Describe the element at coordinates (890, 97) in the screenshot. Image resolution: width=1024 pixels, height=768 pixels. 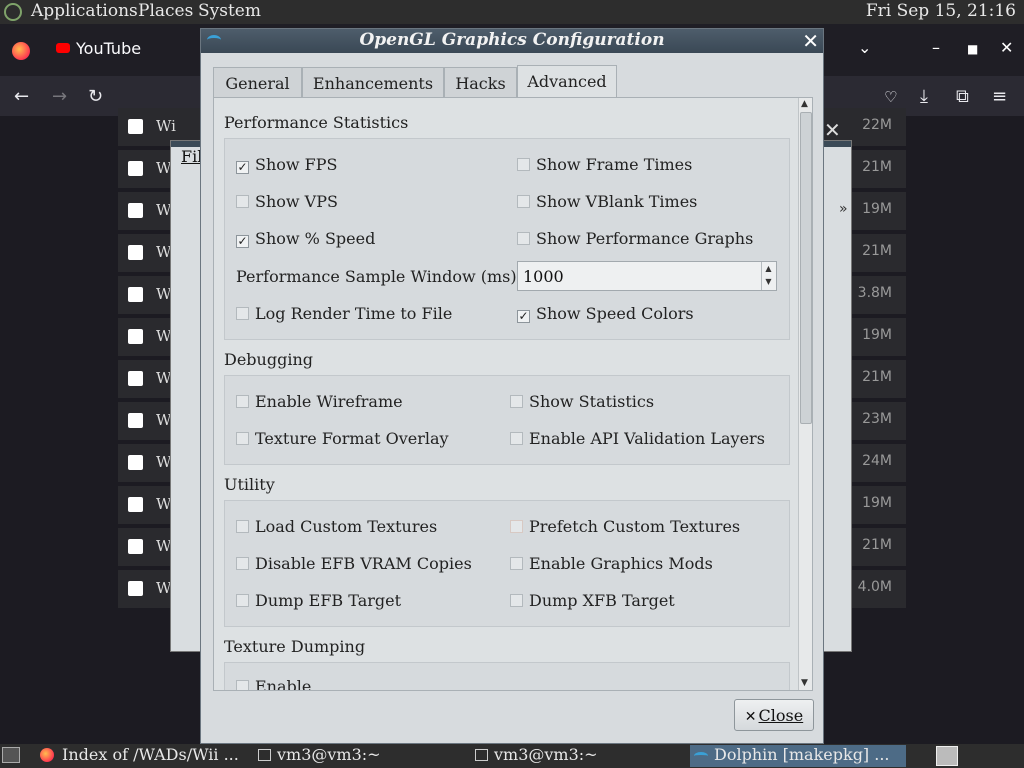
I see `pocket-icon: ♡` at that location.